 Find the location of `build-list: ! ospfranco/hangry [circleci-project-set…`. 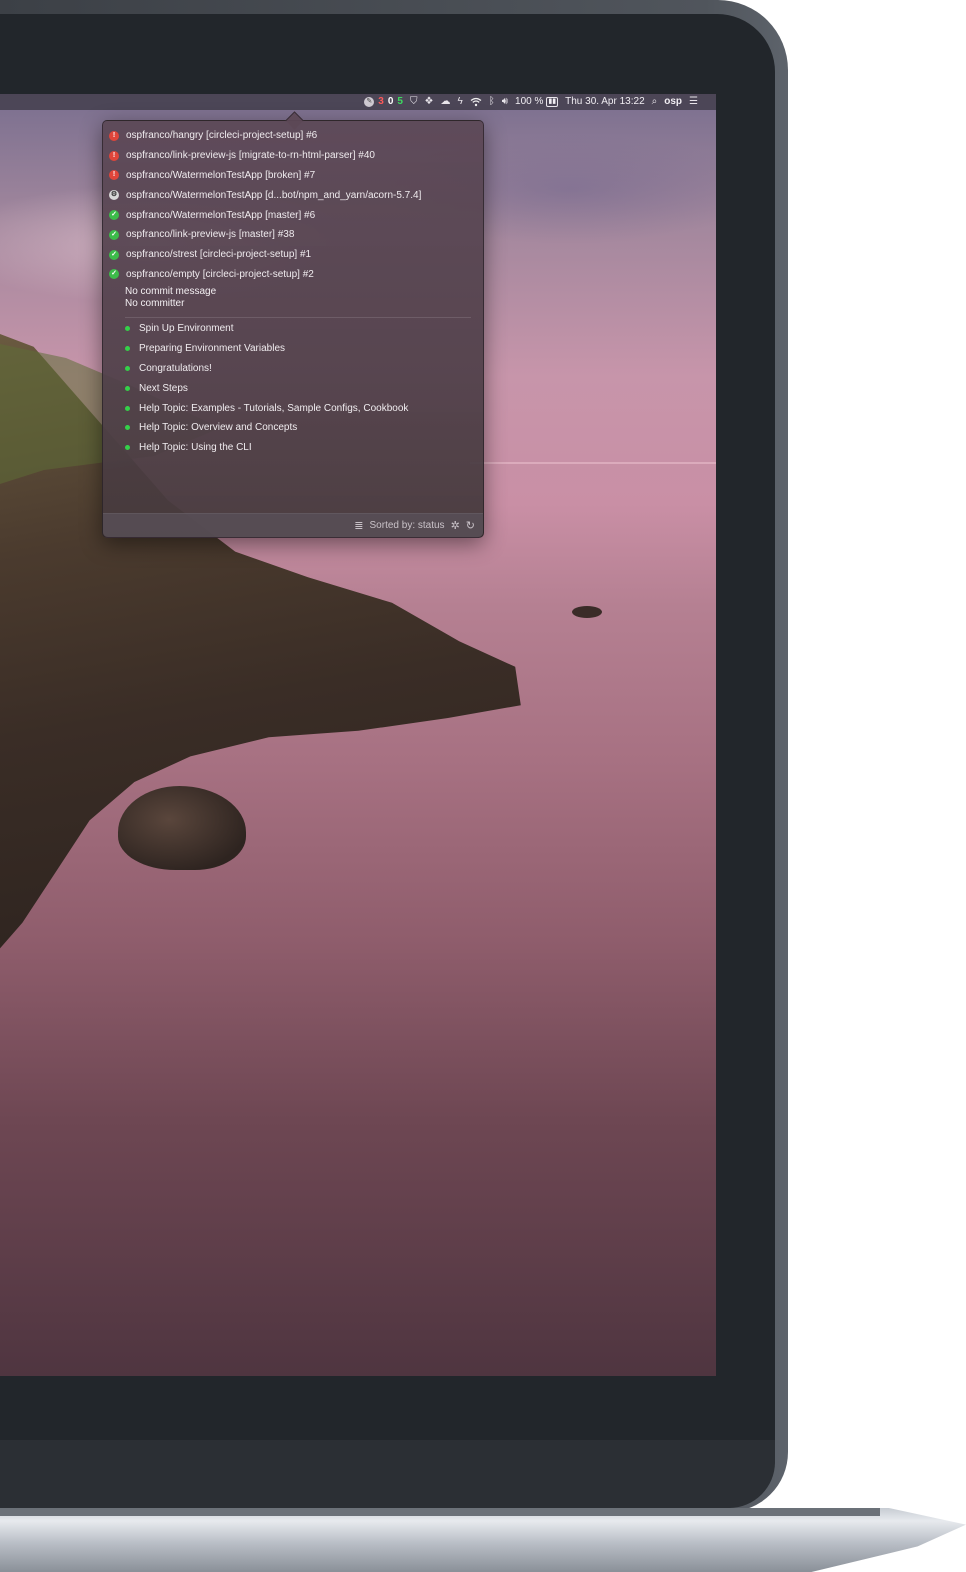

build-list: ! ospfranco/hangry [circleci-project-set… is located at coordinates (293, 205).